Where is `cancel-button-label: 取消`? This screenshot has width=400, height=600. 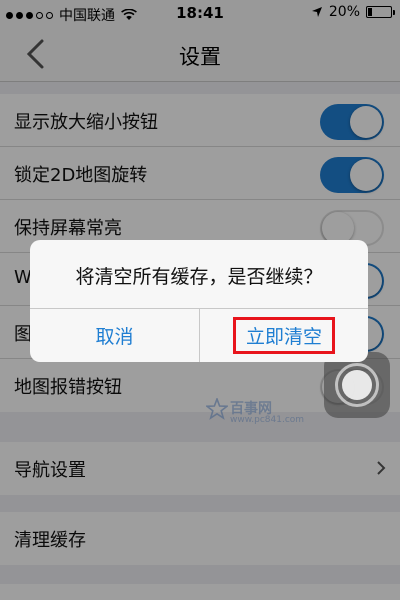
cancel-button-label: 取消 is located at coordinates (114, 336).